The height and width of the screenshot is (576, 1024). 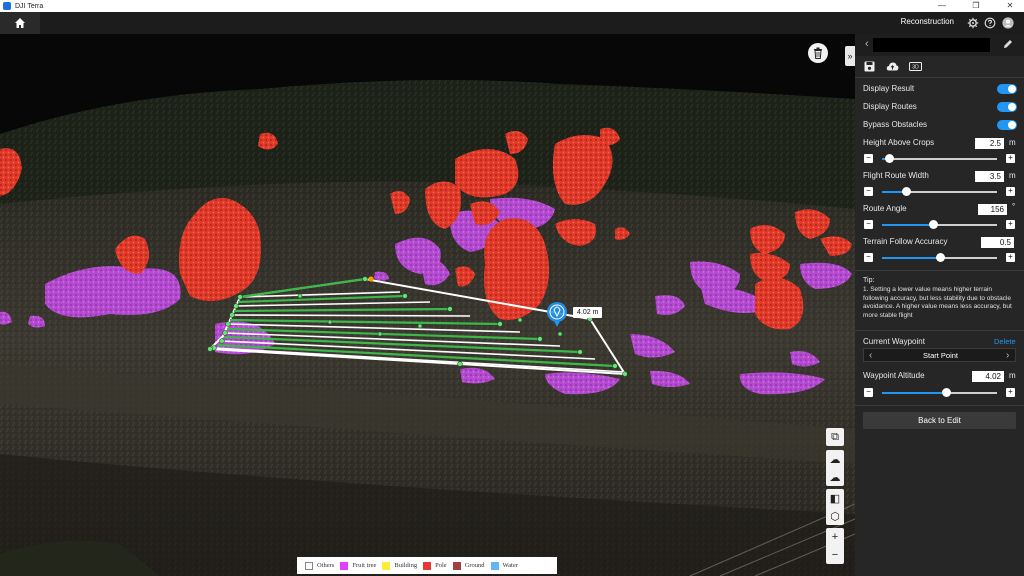 I want to click on waypoint-altitude-input: 4.02, so click(x=988, y=376).